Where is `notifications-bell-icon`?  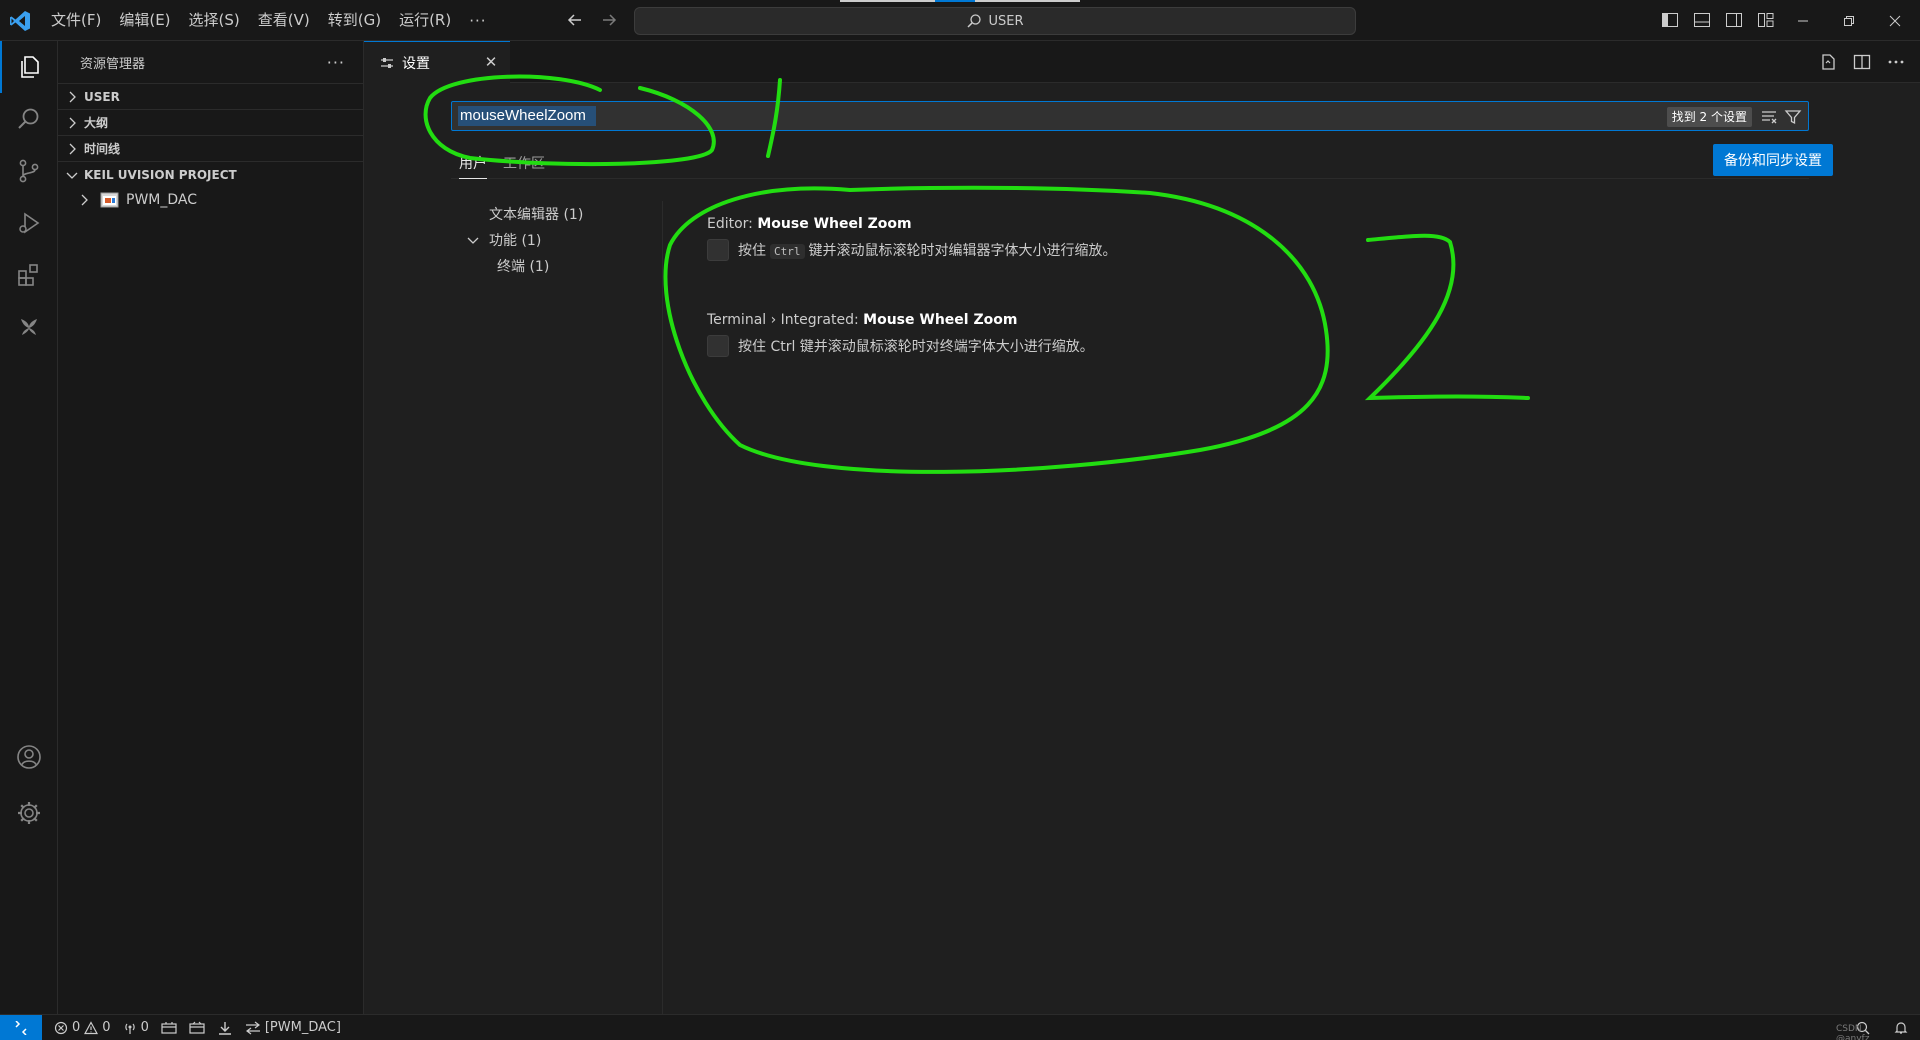
notifications-bell-icon is located at coordinates (1901, 1027).